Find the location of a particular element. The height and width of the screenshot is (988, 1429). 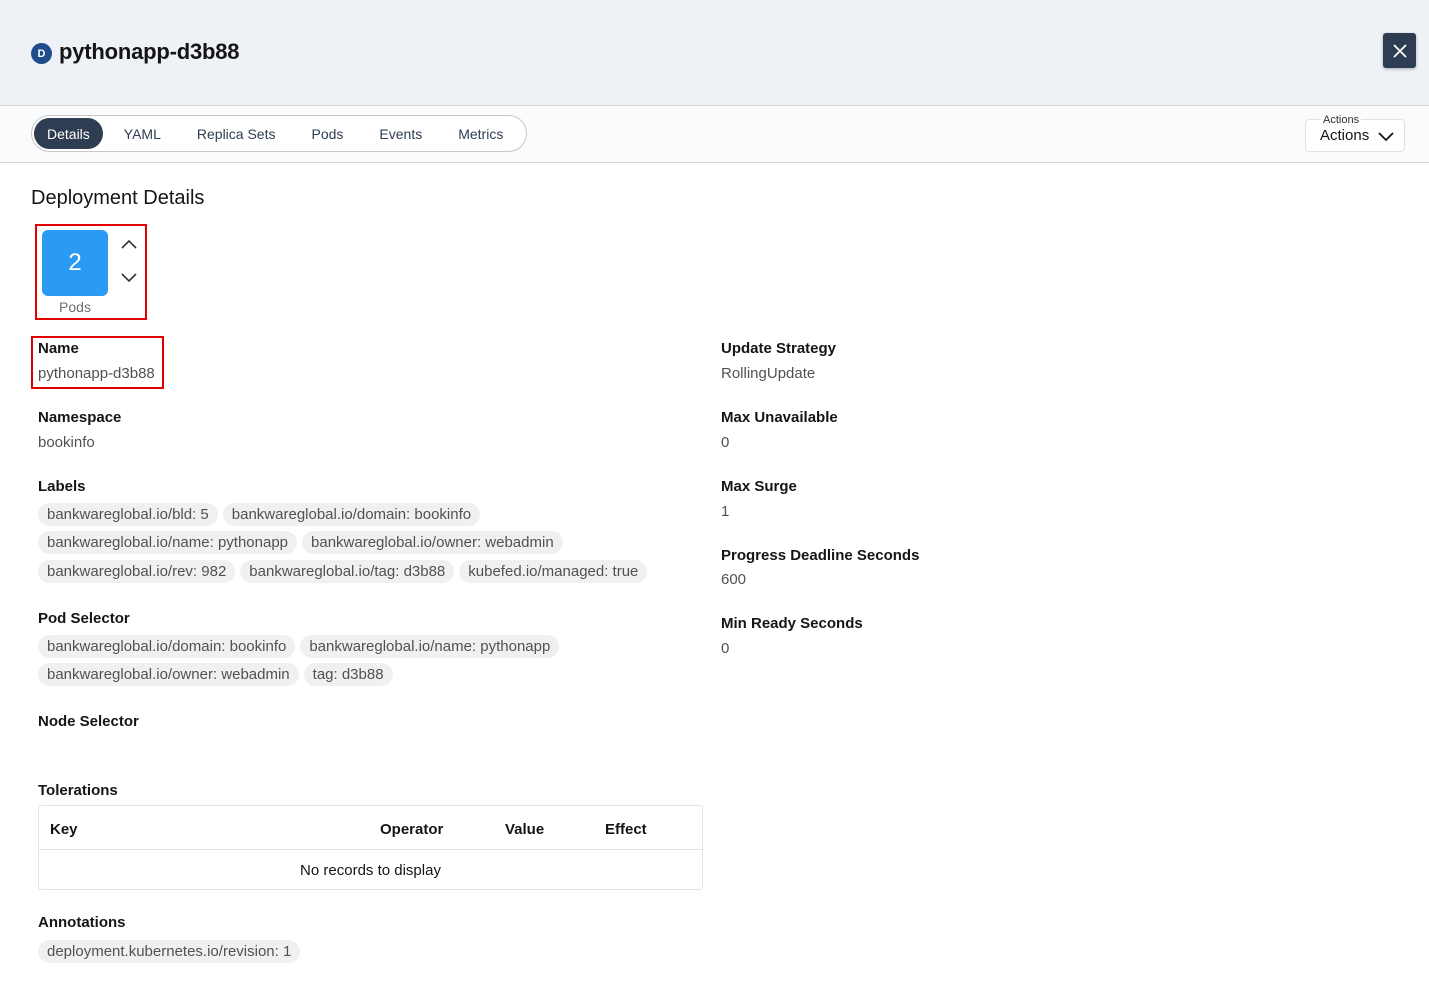

annotations-row: deployment.kubernetes.io/revision: 1 is located at coordinates (169, 951).